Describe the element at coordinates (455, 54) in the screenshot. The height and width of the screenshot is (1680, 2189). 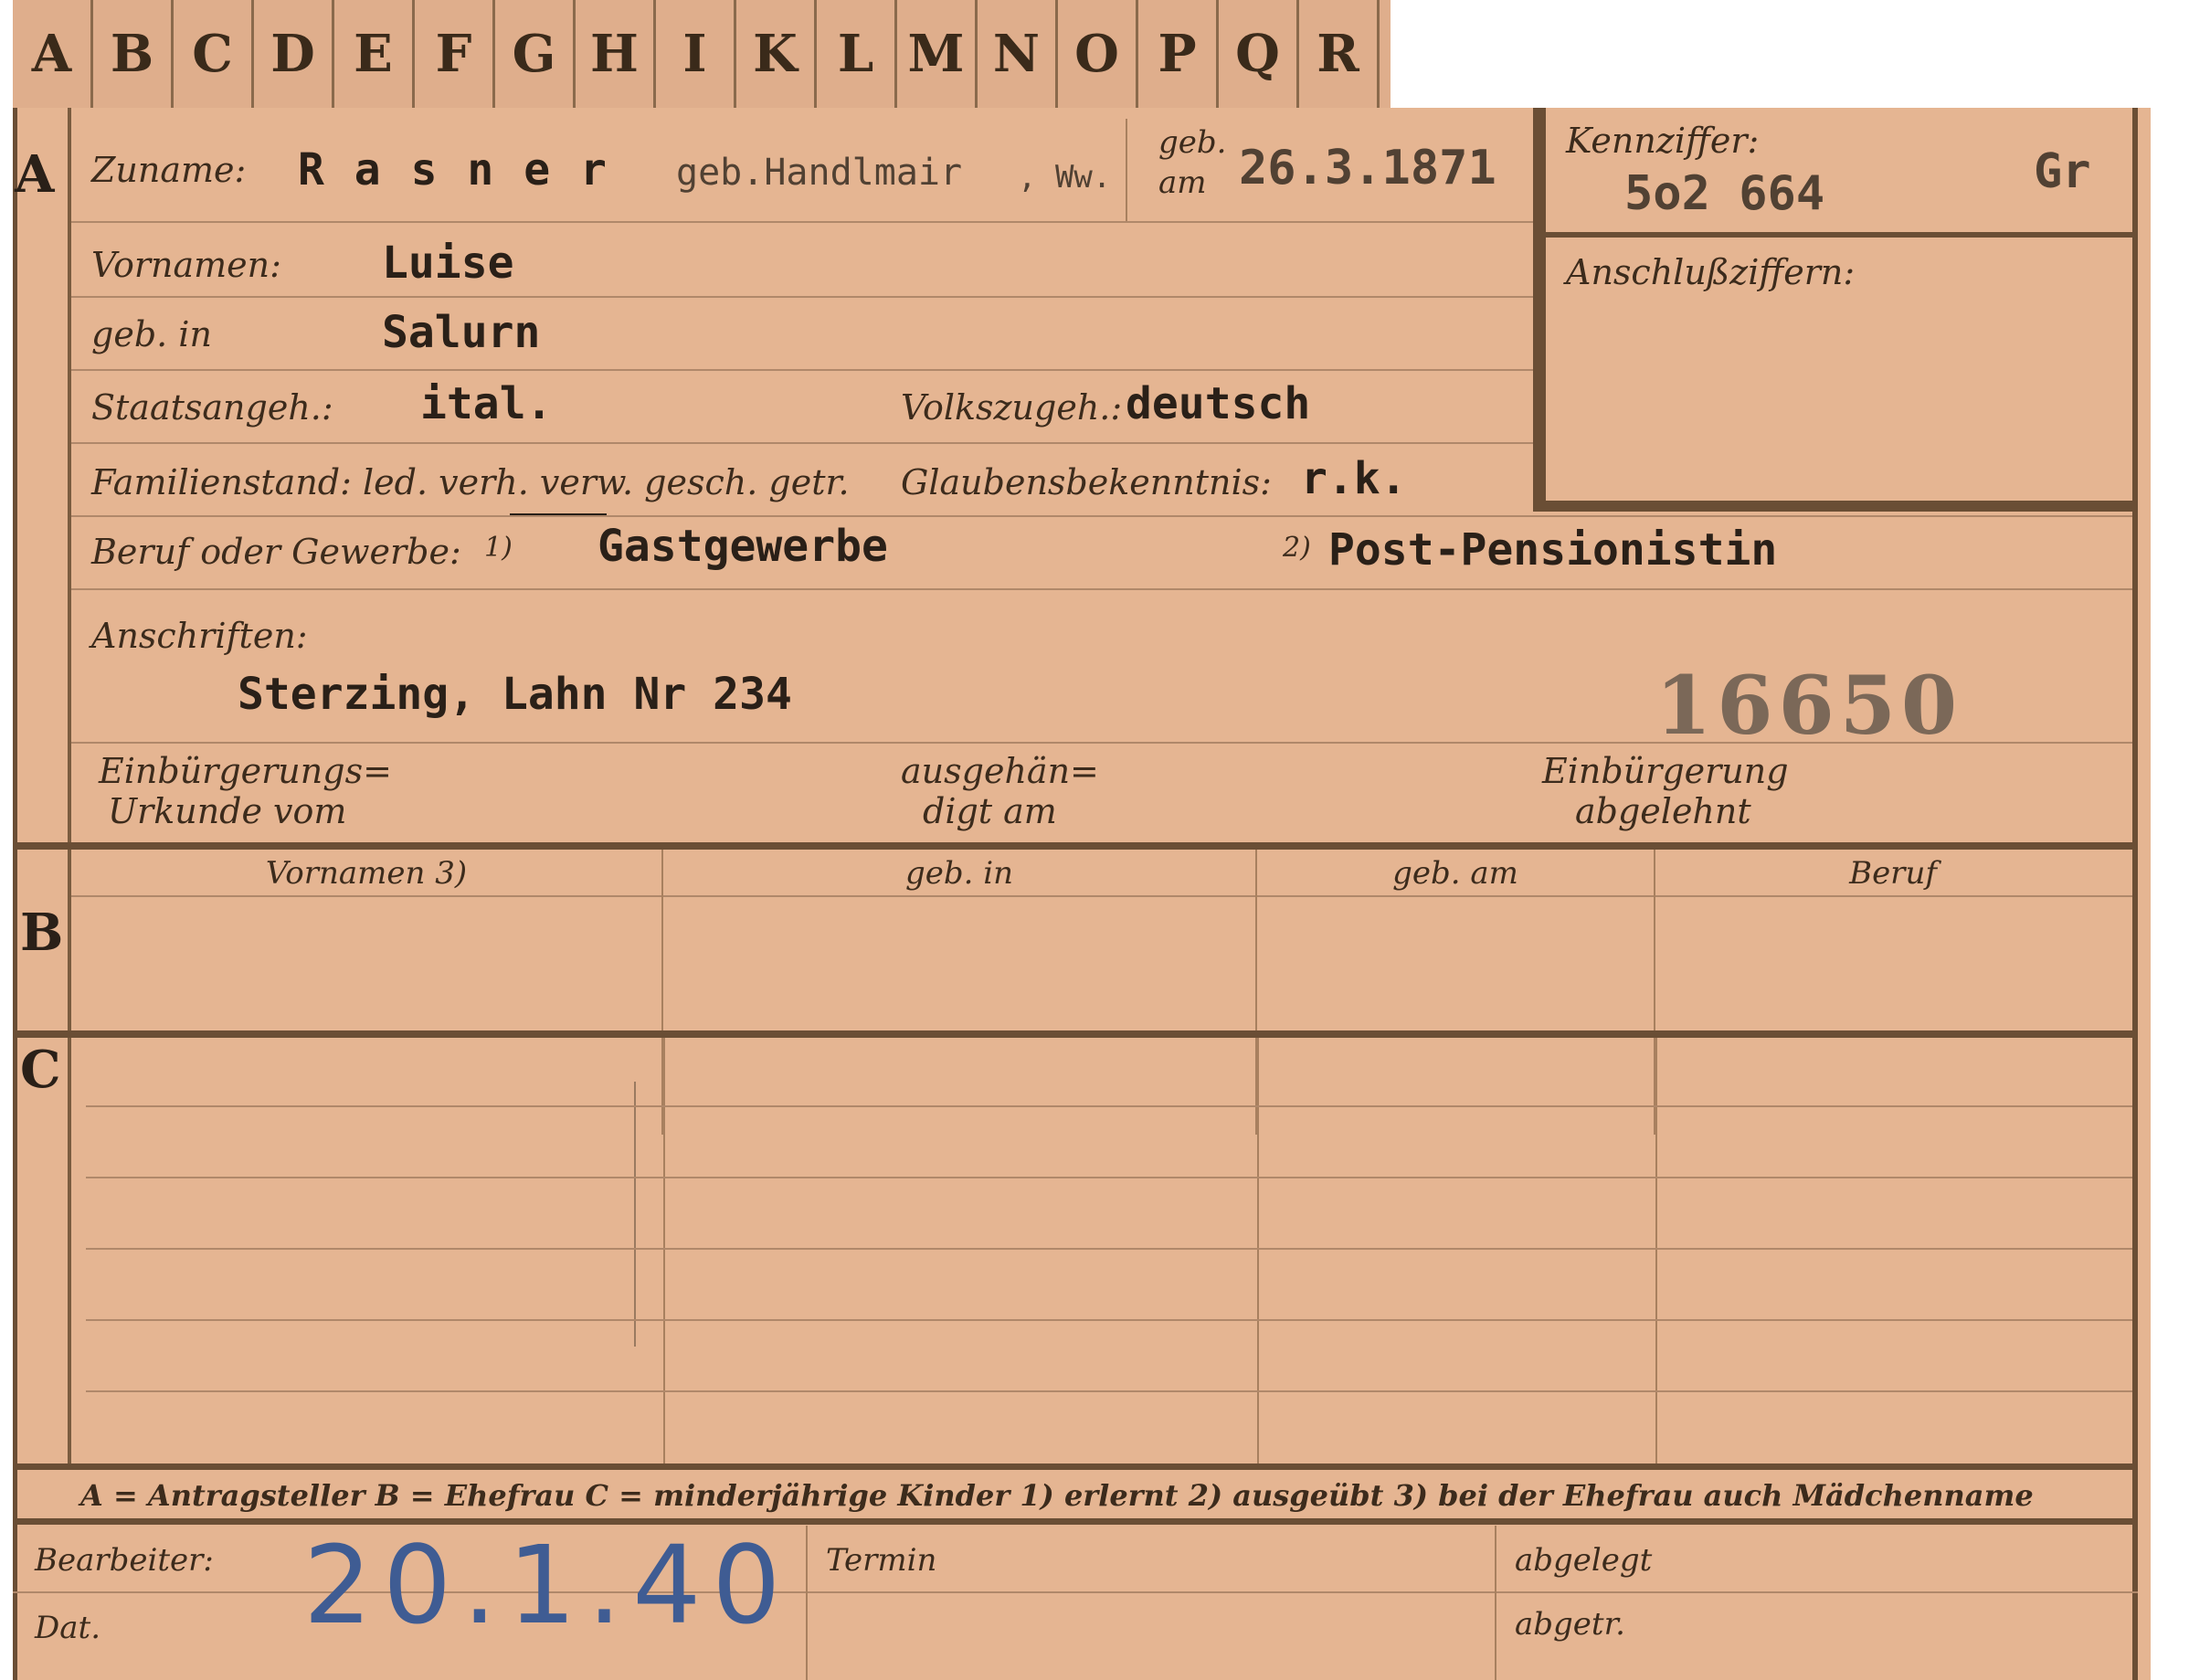
I see `letter-tab: F` at that location.